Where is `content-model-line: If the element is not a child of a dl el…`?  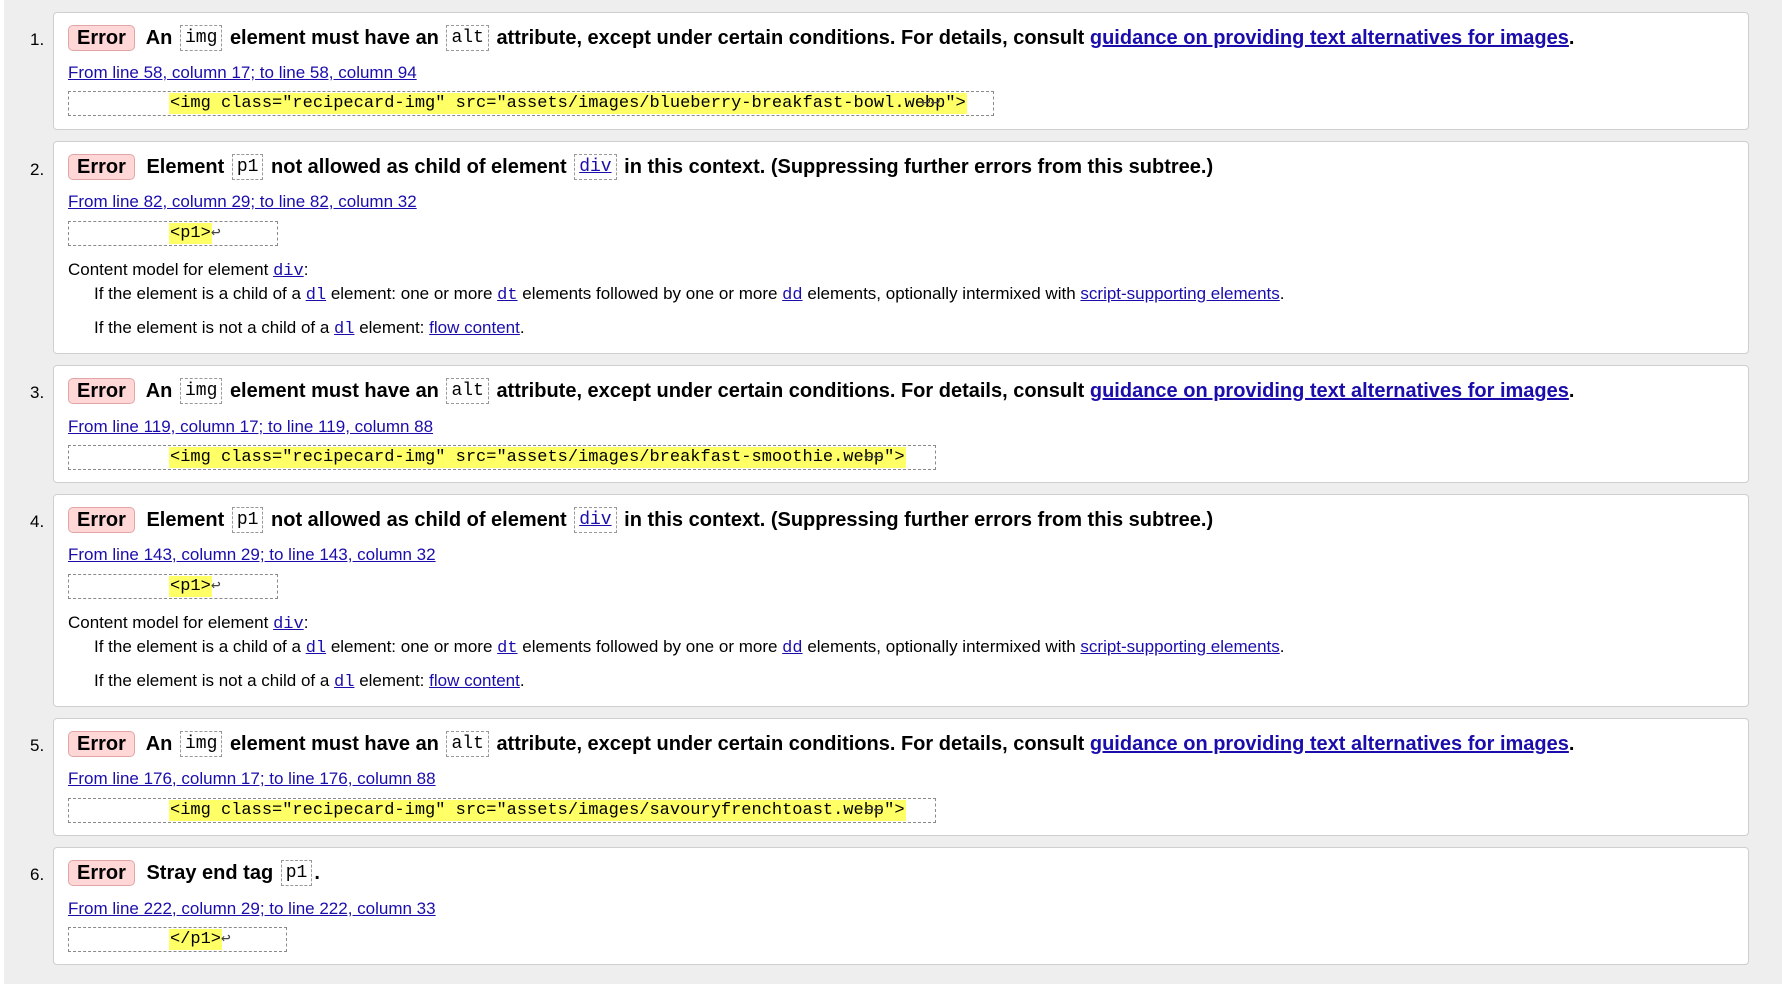 content-model-line: If the element is not a child of a dl el… is located at coordinates (309, 328).